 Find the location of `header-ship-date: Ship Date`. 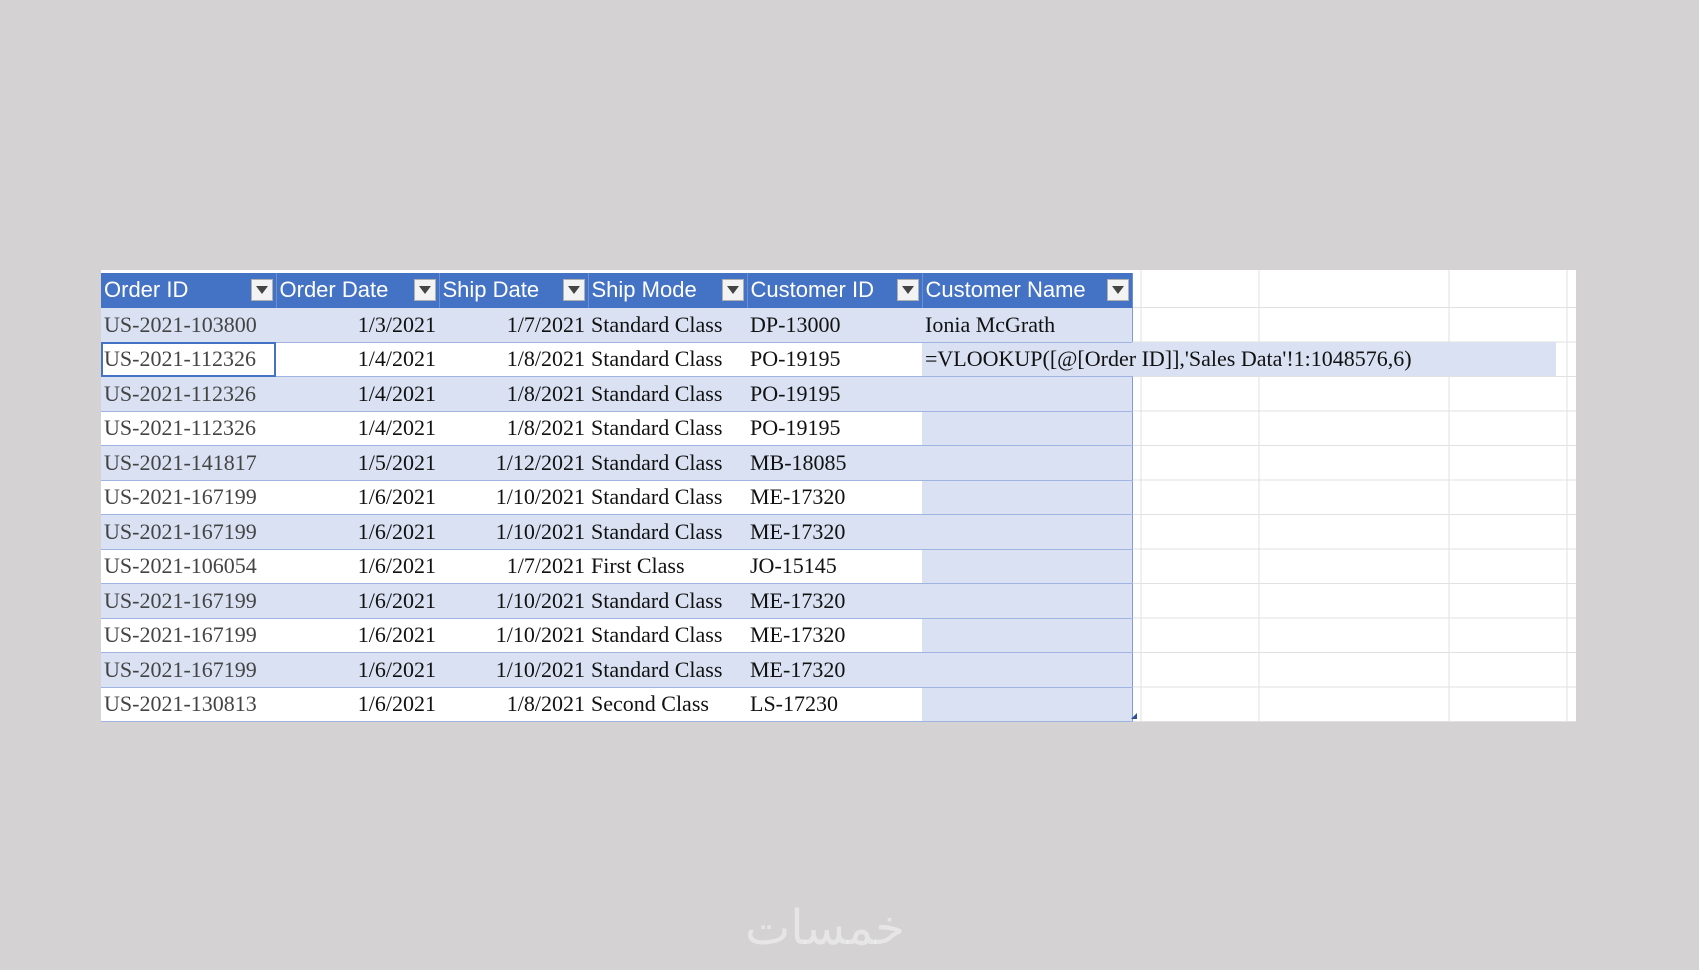

header-ship-date: Ship Date is located at coordinates (514, 290).